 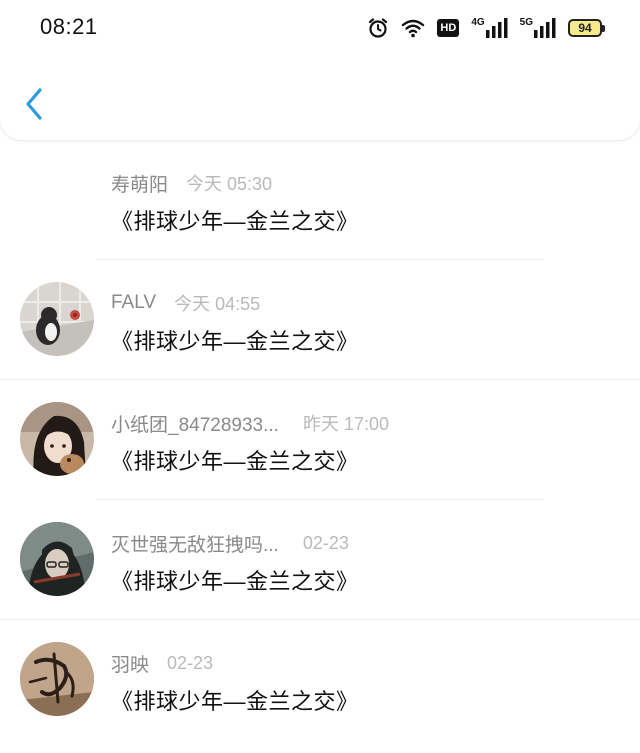 I want to click on back-button, so click(x=35, y=104).